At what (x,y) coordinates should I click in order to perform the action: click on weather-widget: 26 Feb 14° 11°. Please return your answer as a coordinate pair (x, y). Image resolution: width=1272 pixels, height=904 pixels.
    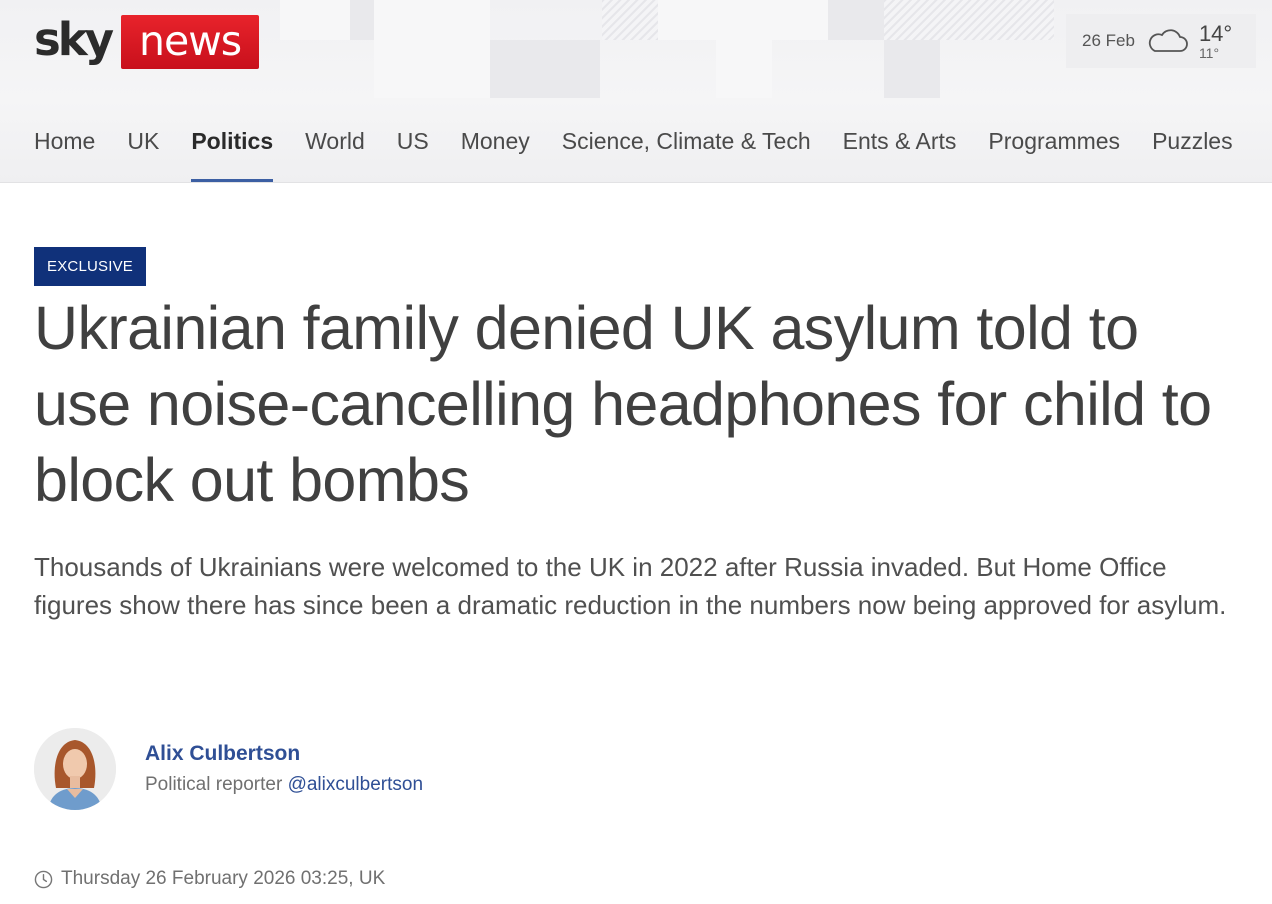
    Looking at the image, I should click on (1161, 41).